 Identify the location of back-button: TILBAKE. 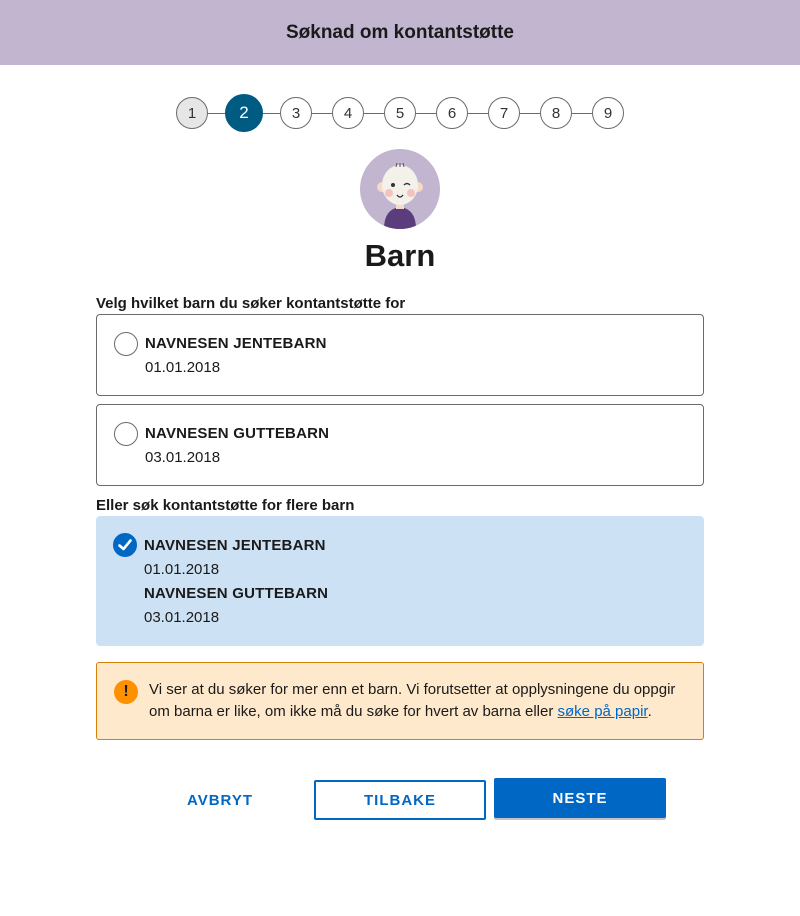
(400, 800).